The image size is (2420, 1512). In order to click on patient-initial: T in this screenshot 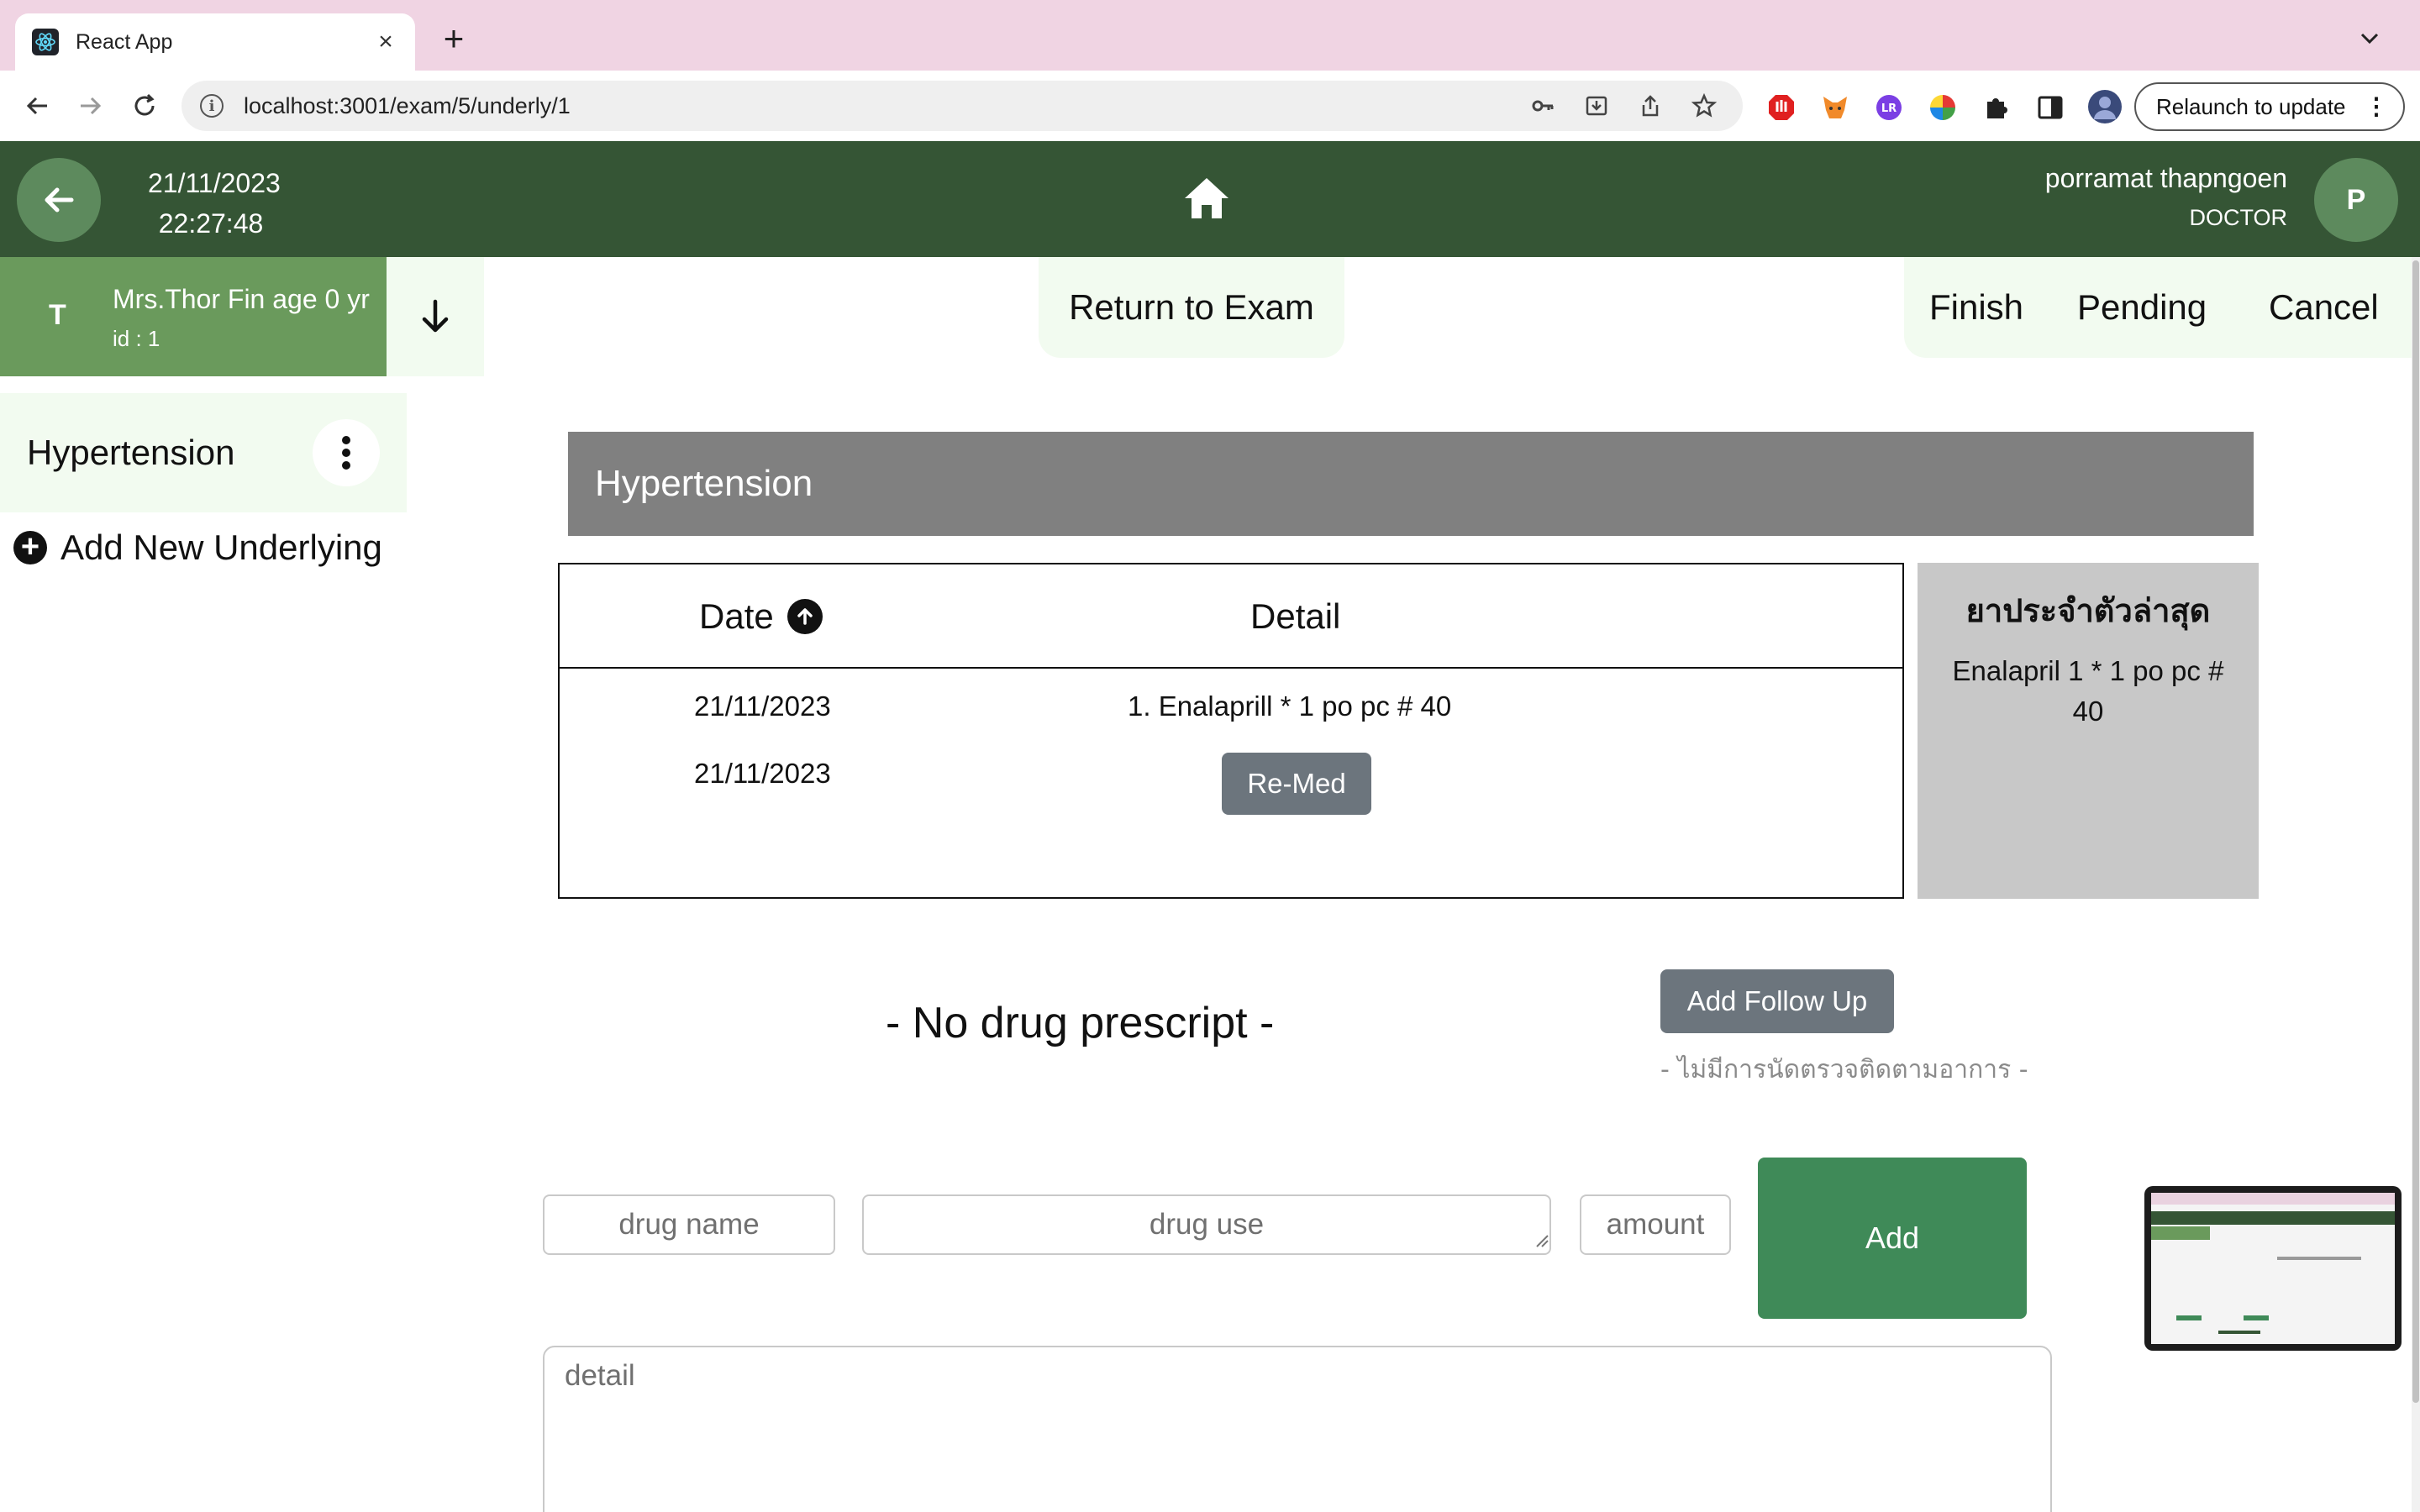, I will do `click(58, 315)`.